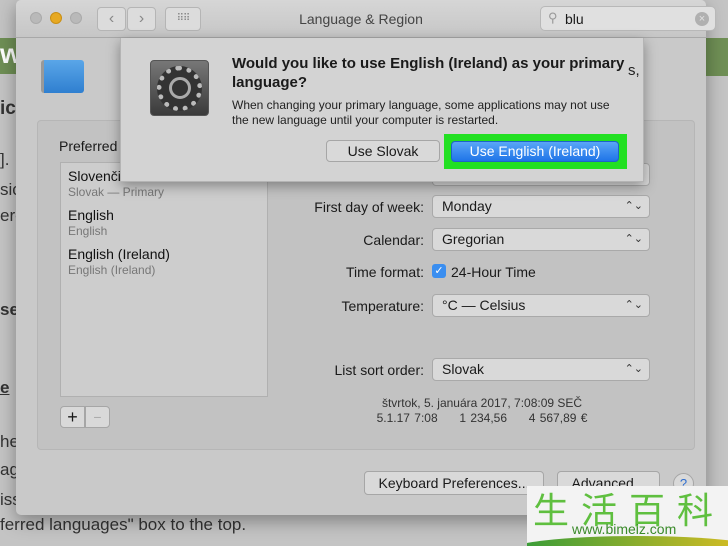 The width and height of the screenshot is (728, 546). I want to click on language-name: English (Ireland), so click(119, 254).